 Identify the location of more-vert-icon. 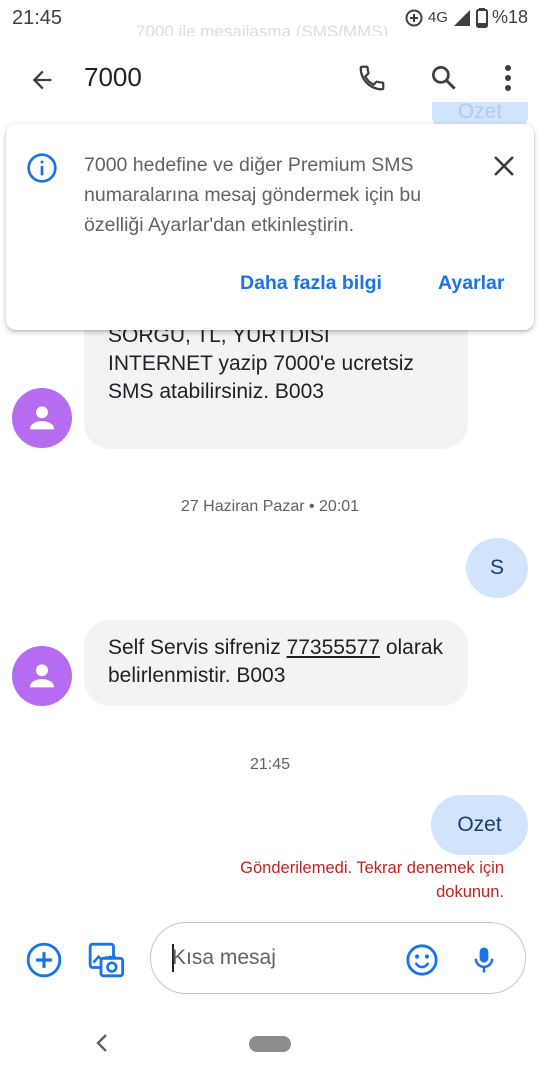
(508, 78).